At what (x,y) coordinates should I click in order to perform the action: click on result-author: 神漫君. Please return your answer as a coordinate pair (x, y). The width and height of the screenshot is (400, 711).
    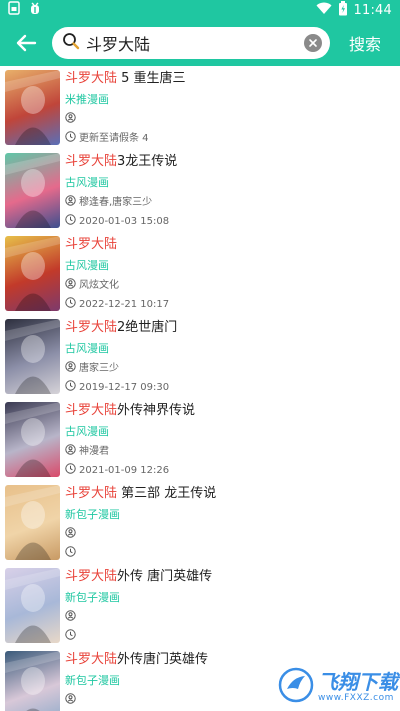
    Looking at the image, I should click on (94, 451).